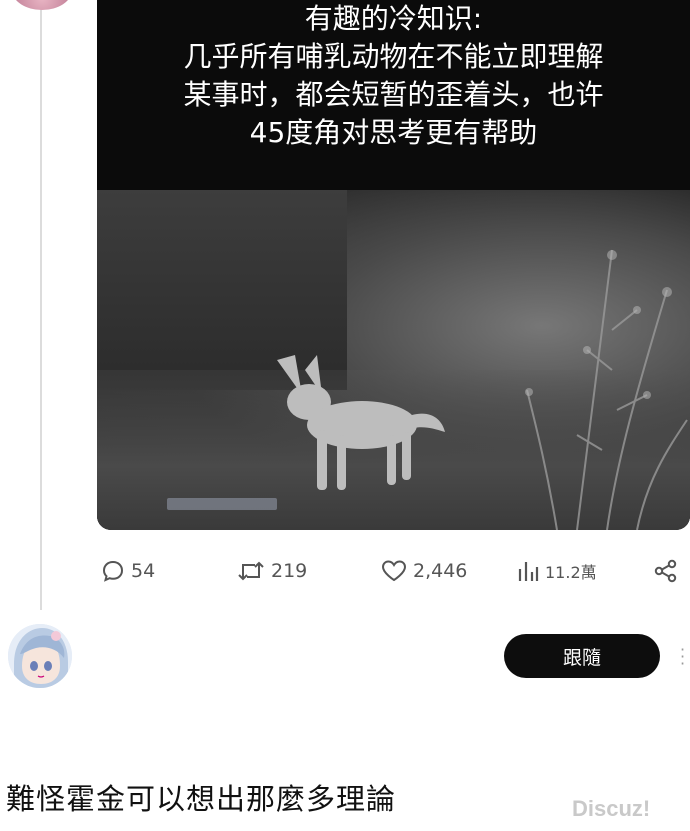 This screenshot has height=831, width=690. Describe the element at coordinates (113, 571) in the screenshot. I see `reply-bubble-icon` at that location.